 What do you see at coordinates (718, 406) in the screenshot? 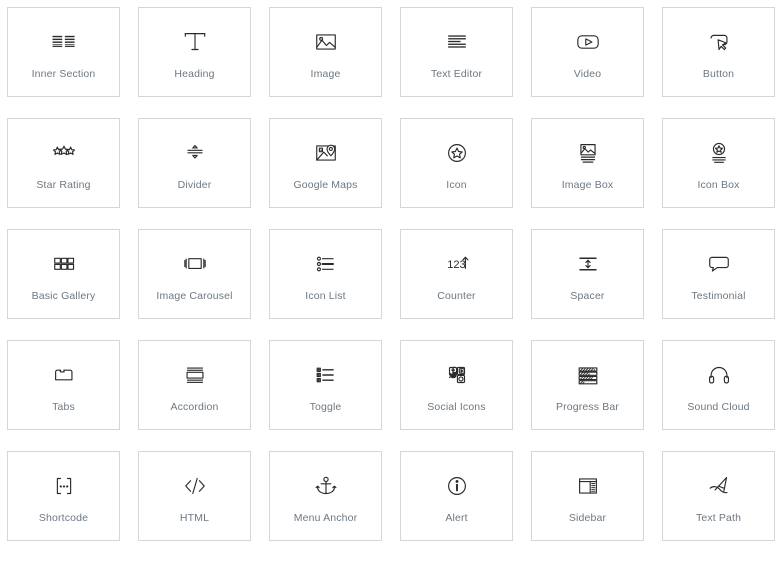
I see `widget-label: Sound Cloud` at bounding box center [718, 406].